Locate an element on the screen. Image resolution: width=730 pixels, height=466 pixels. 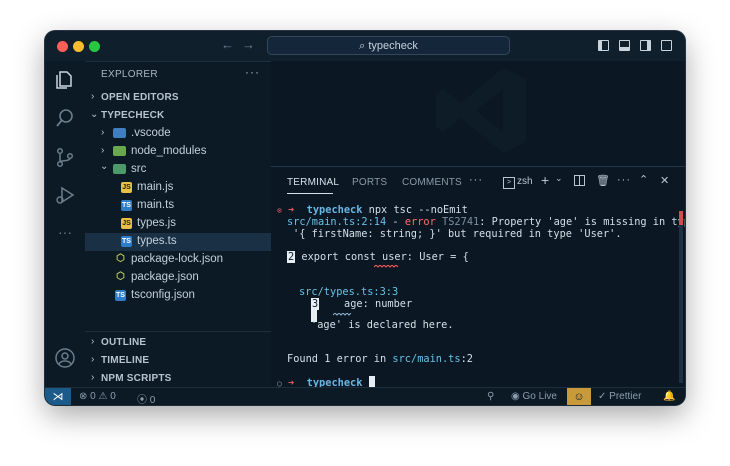
prettier-button: ✓ Prettier is located at coordinates (619, 396).